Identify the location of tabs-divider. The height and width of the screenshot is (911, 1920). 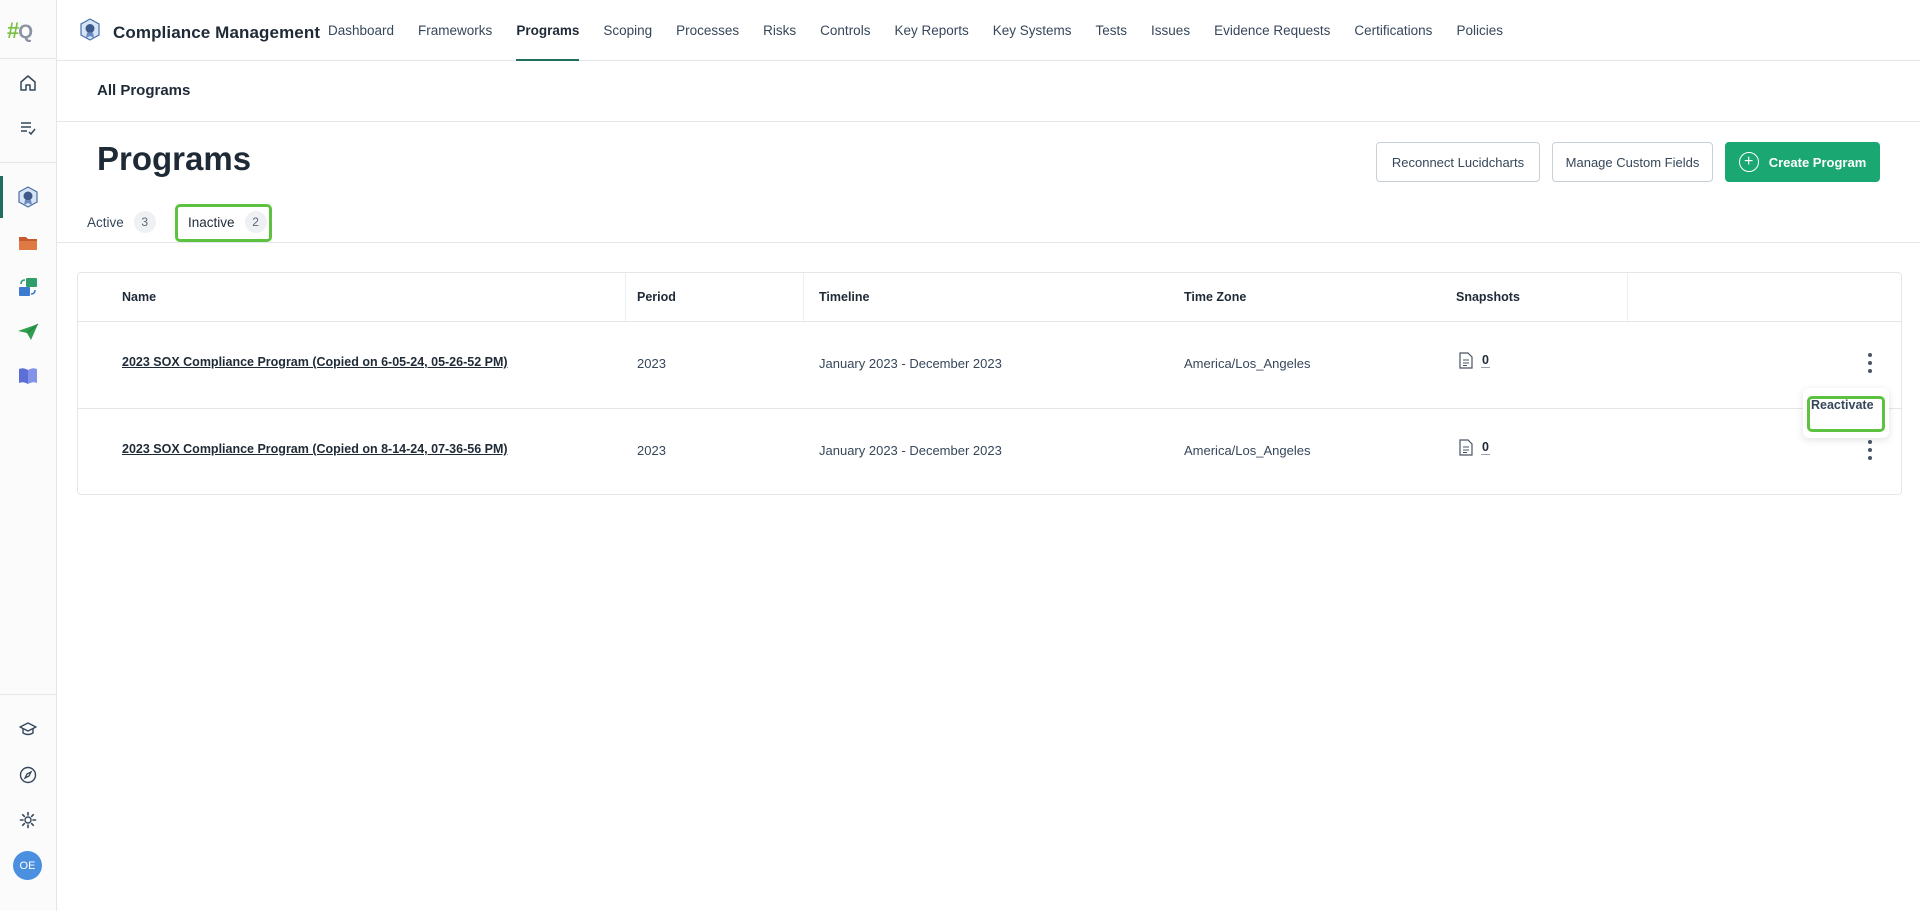
(988, 242).